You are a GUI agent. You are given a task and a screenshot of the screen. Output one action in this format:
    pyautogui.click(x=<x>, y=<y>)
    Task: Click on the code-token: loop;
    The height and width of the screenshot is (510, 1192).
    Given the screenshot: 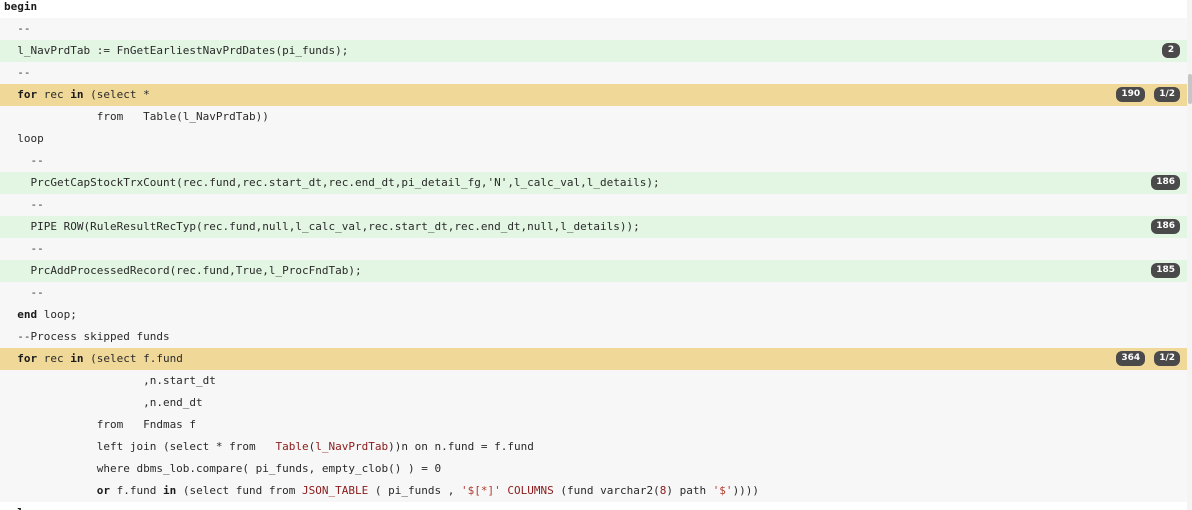 What is the action you would take?
    pyautogui.click(x=57, y=314)
    